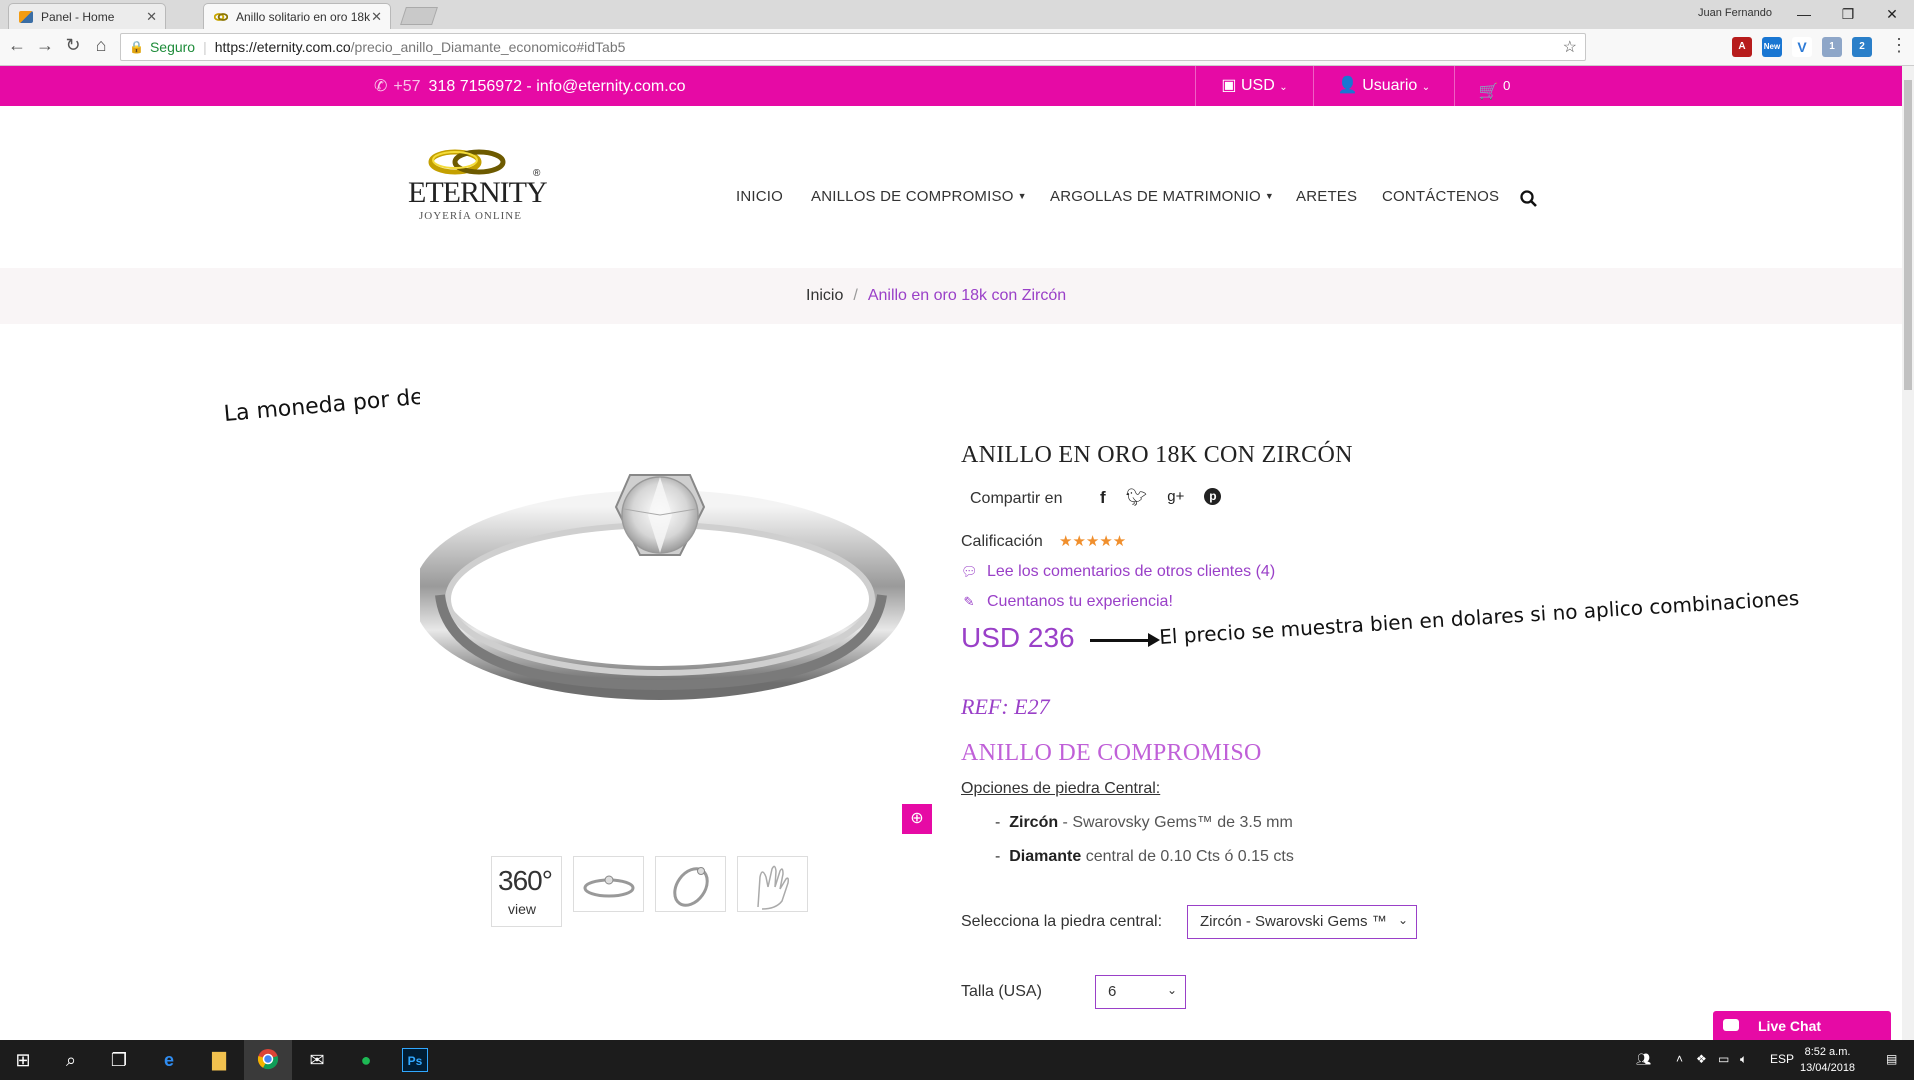 The height and width of the screenshot is (1080, 1914). What do you see at coordinates (1103, 498) in the screenshot?
I see `facebook-icon: f` at bounding box center [1103, 498].